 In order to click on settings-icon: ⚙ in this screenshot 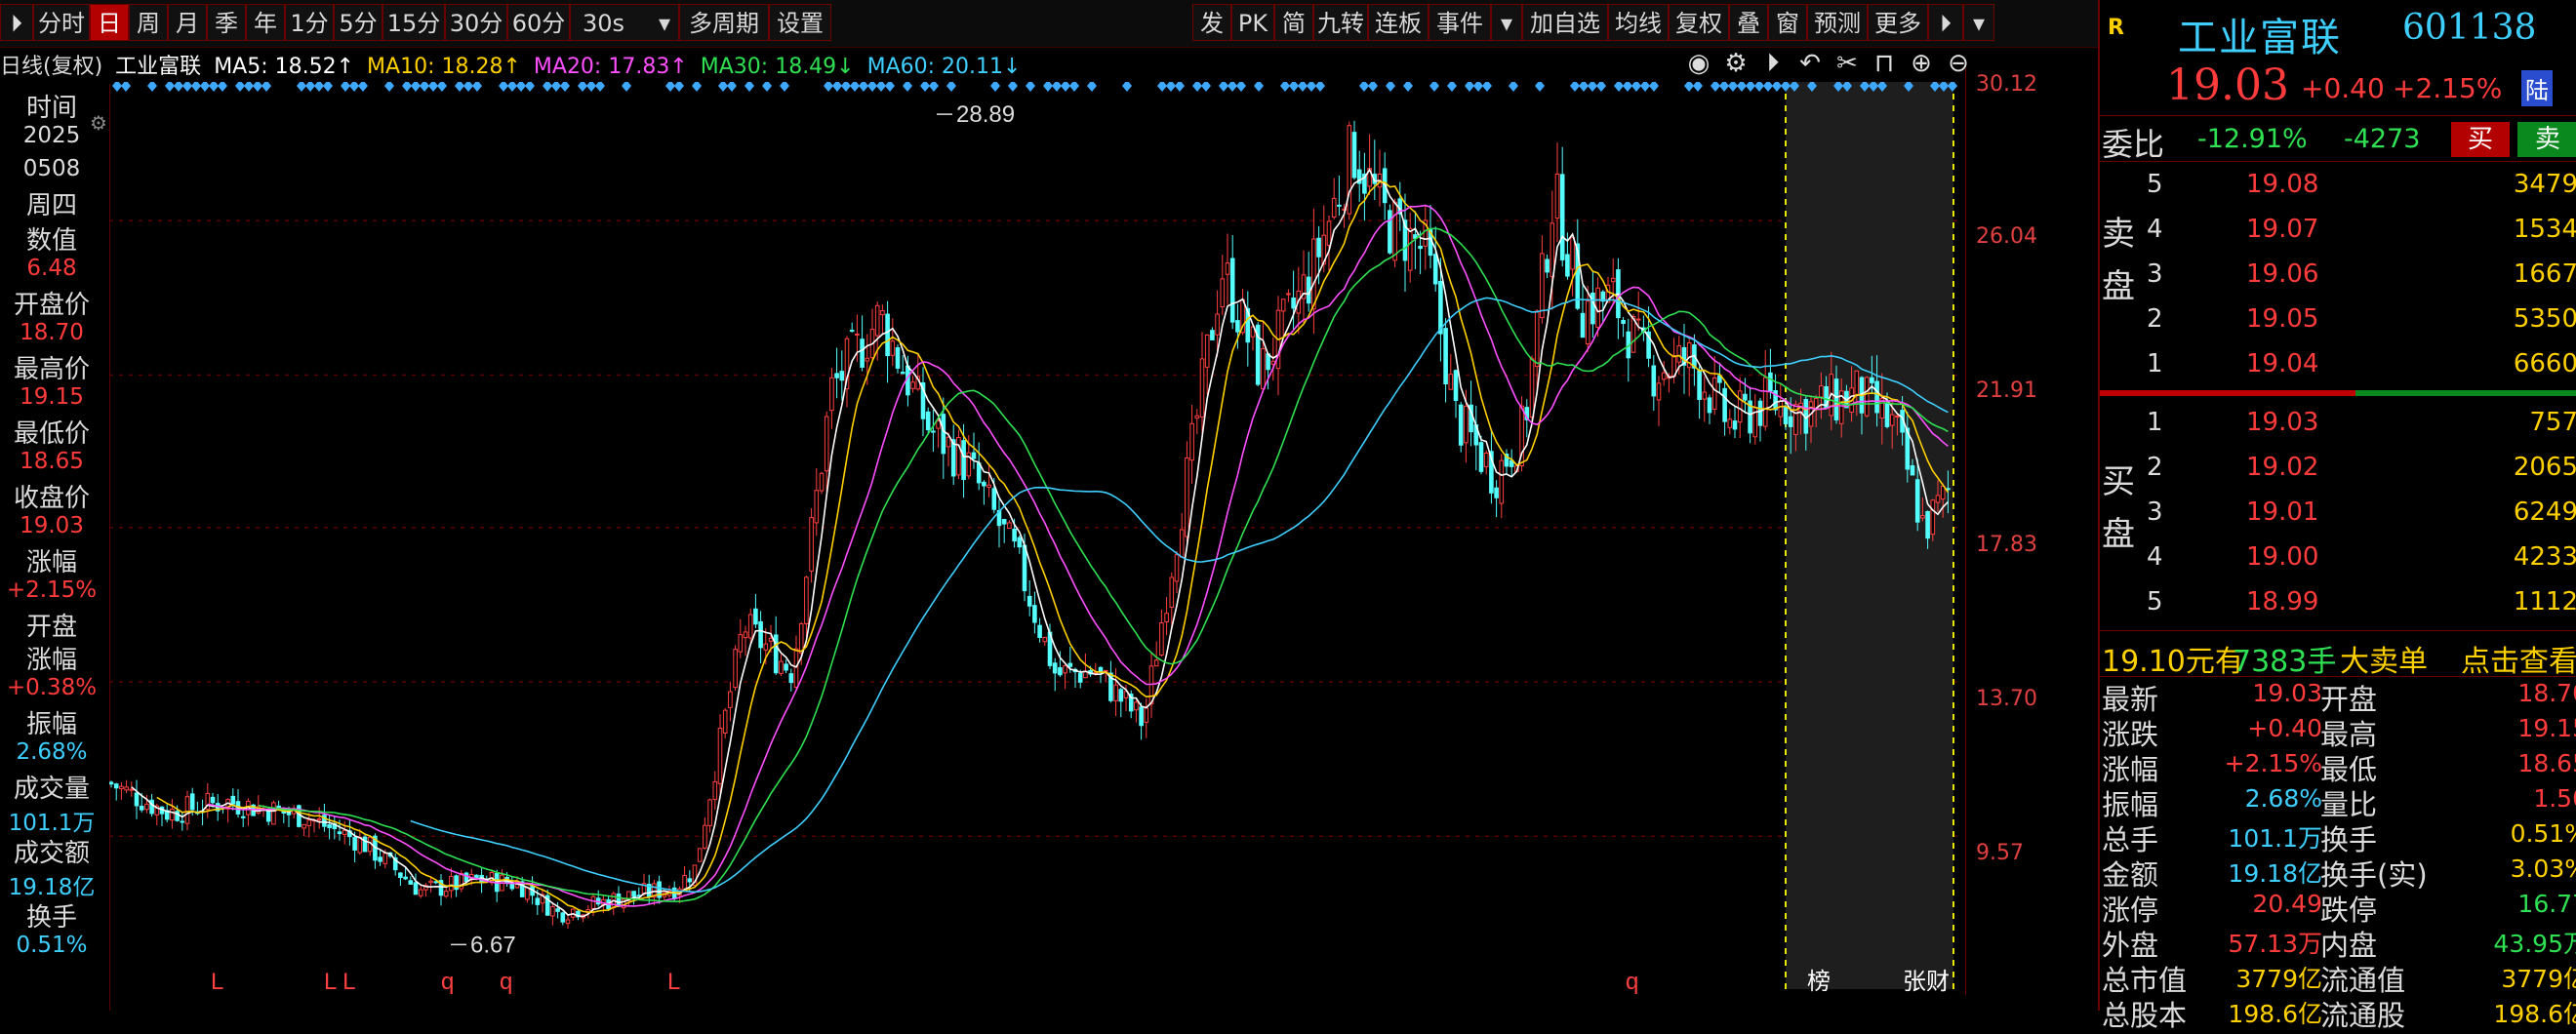, I will do `click(1735, 64)`.